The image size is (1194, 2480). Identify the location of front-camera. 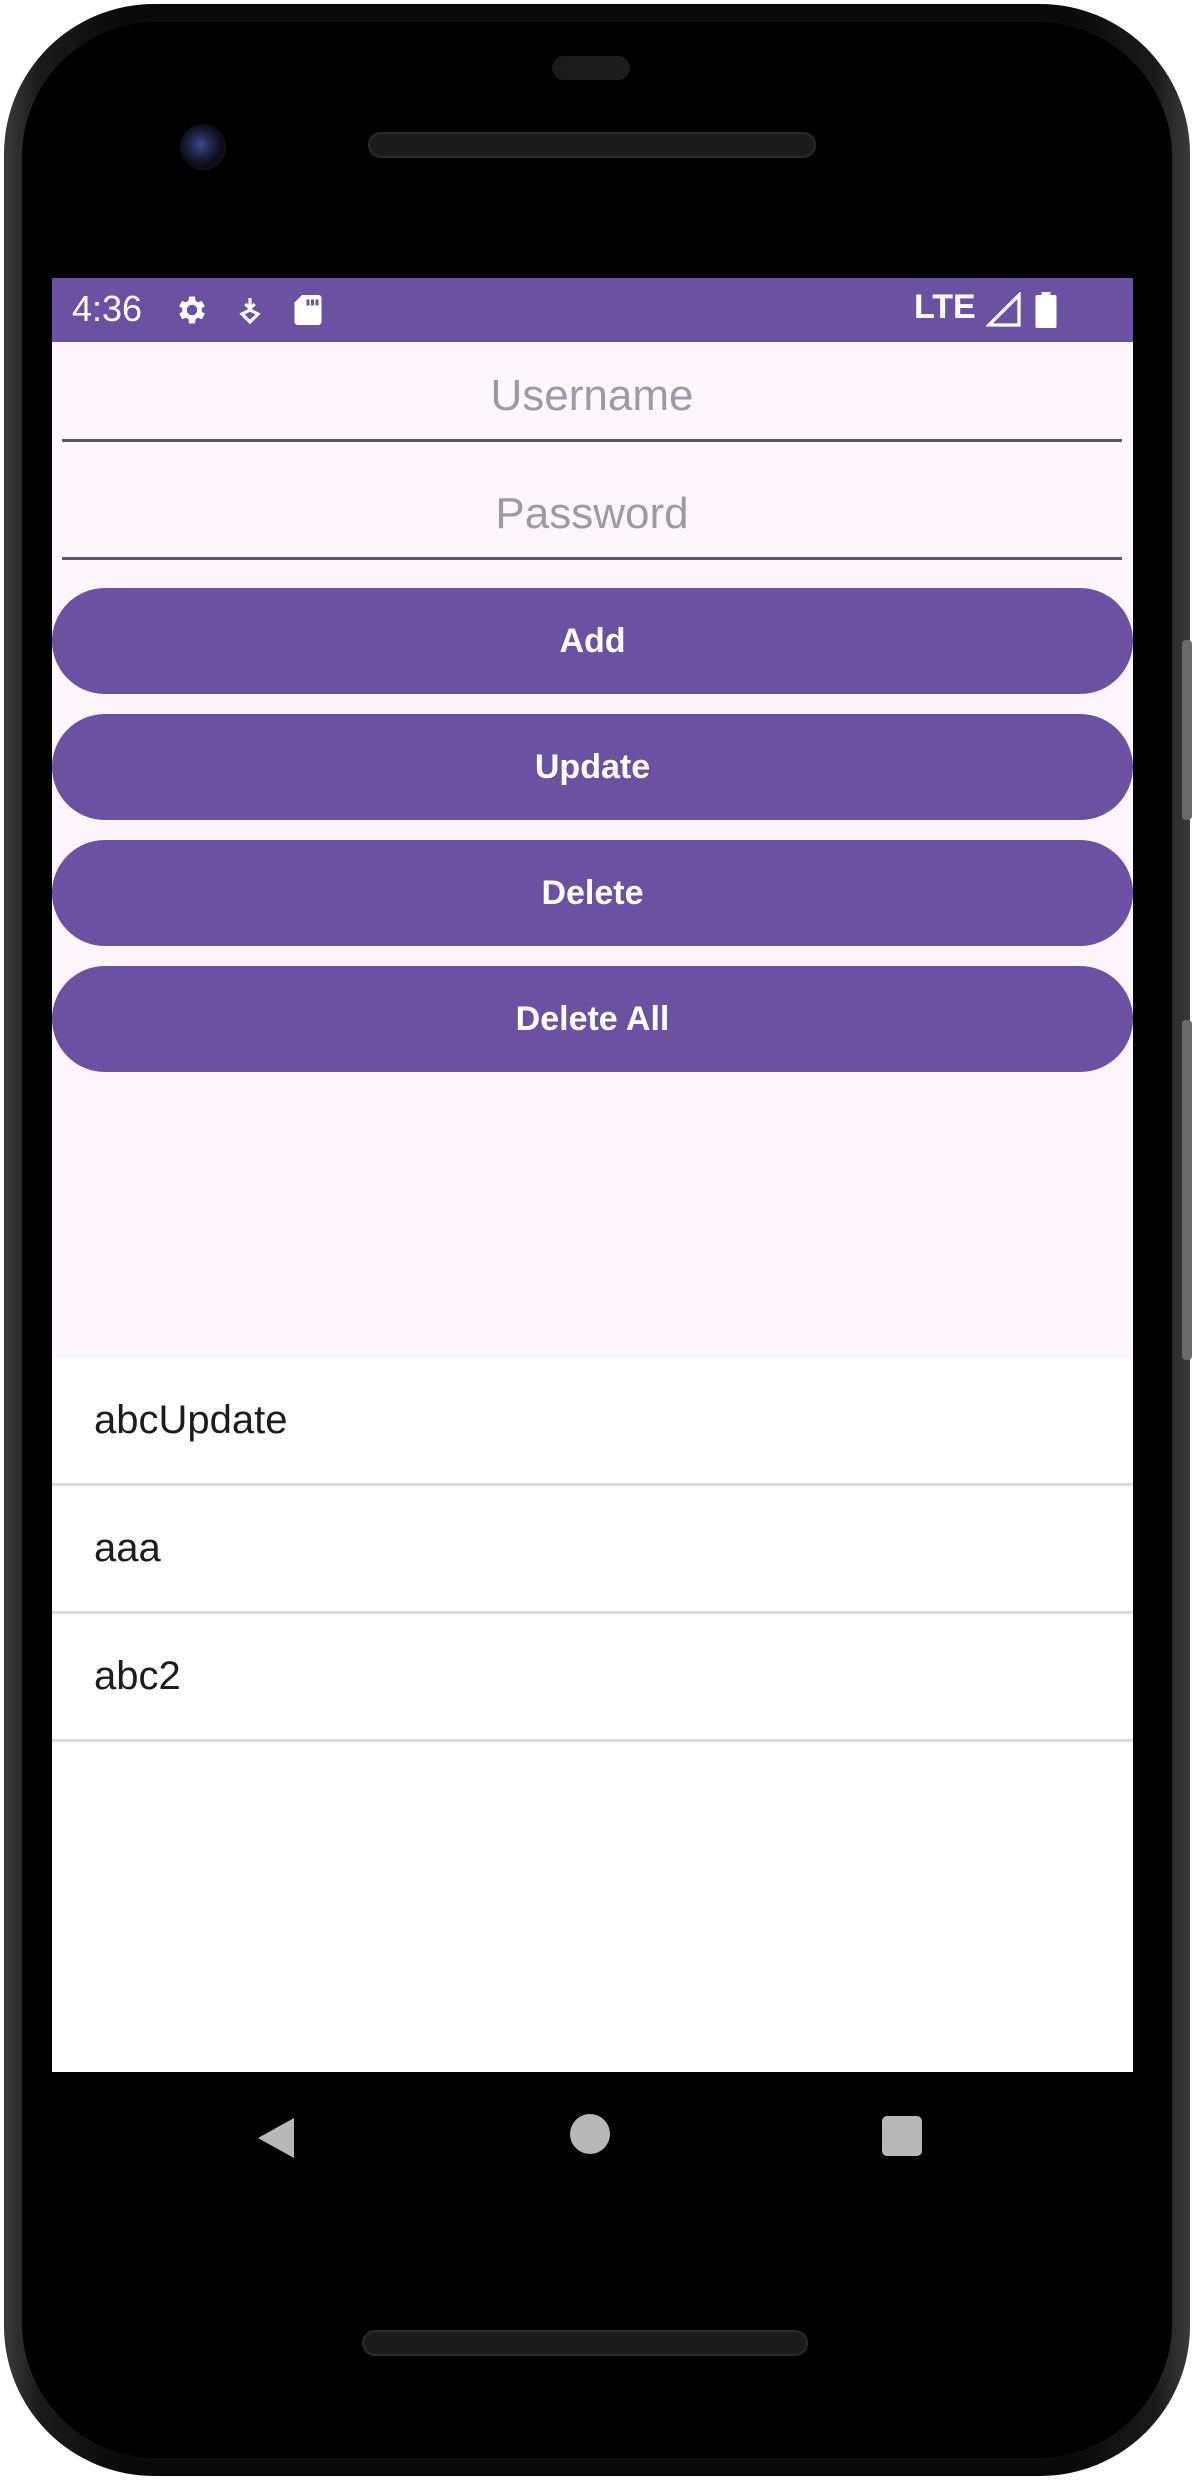
(203, 147).